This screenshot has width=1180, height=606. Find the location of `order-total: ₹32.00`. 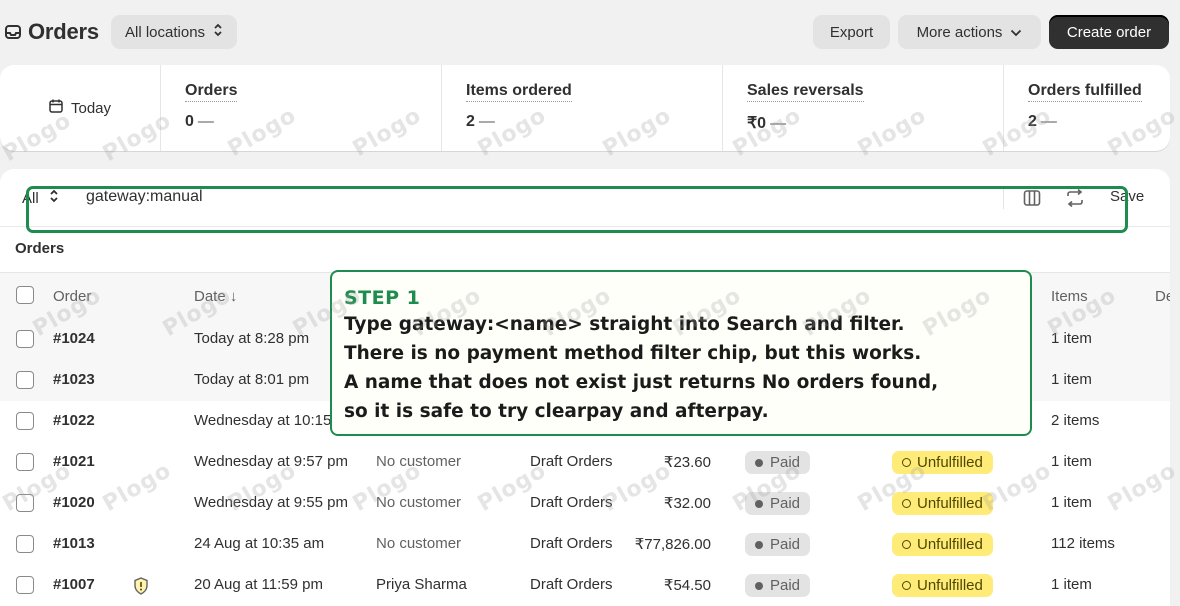

order-total: ₹32.00 is located at coordinates (687, 503).